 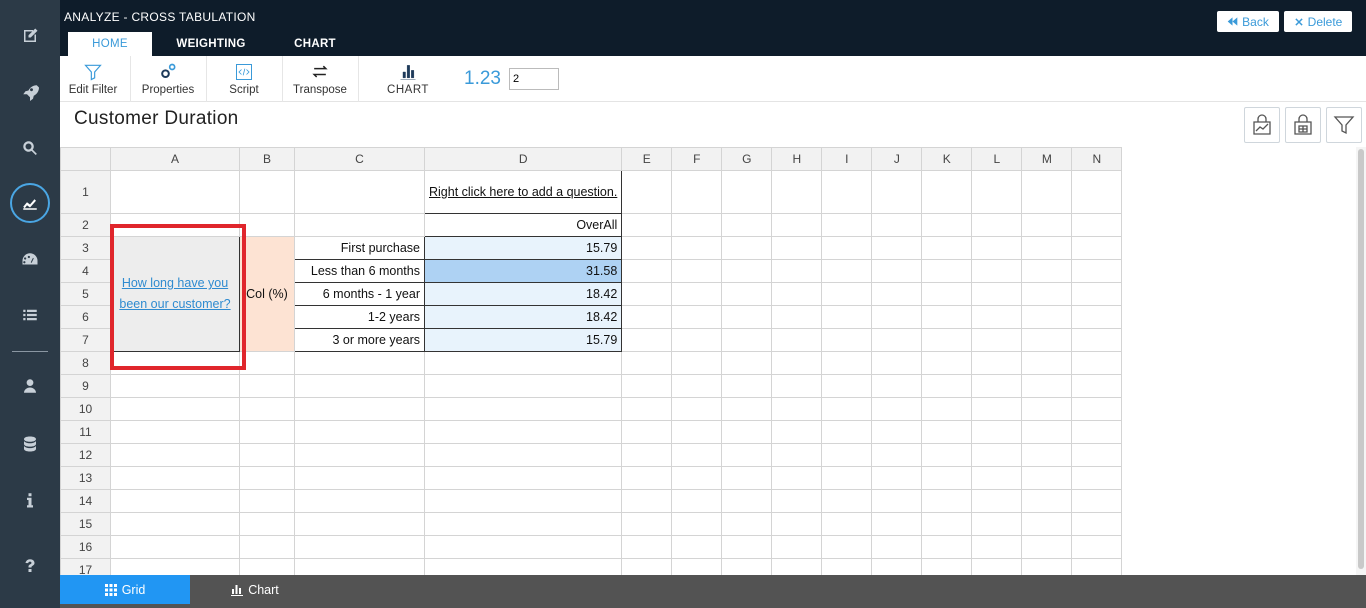 What do you see at coordinates (947, 159) in the screenshot?
I see `column-header: K` at bounding box center [947, 159].